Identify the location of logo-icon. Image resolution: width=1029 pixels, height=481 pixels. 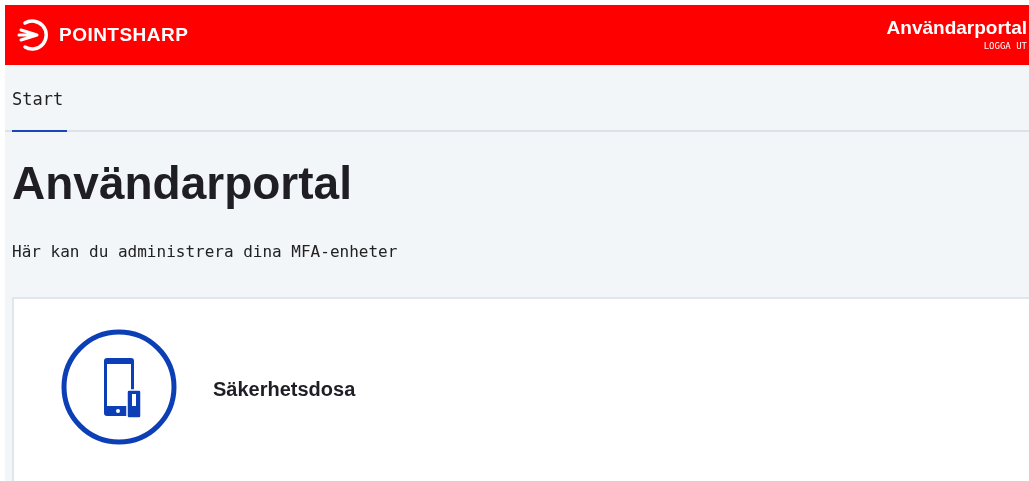
(32, 35).